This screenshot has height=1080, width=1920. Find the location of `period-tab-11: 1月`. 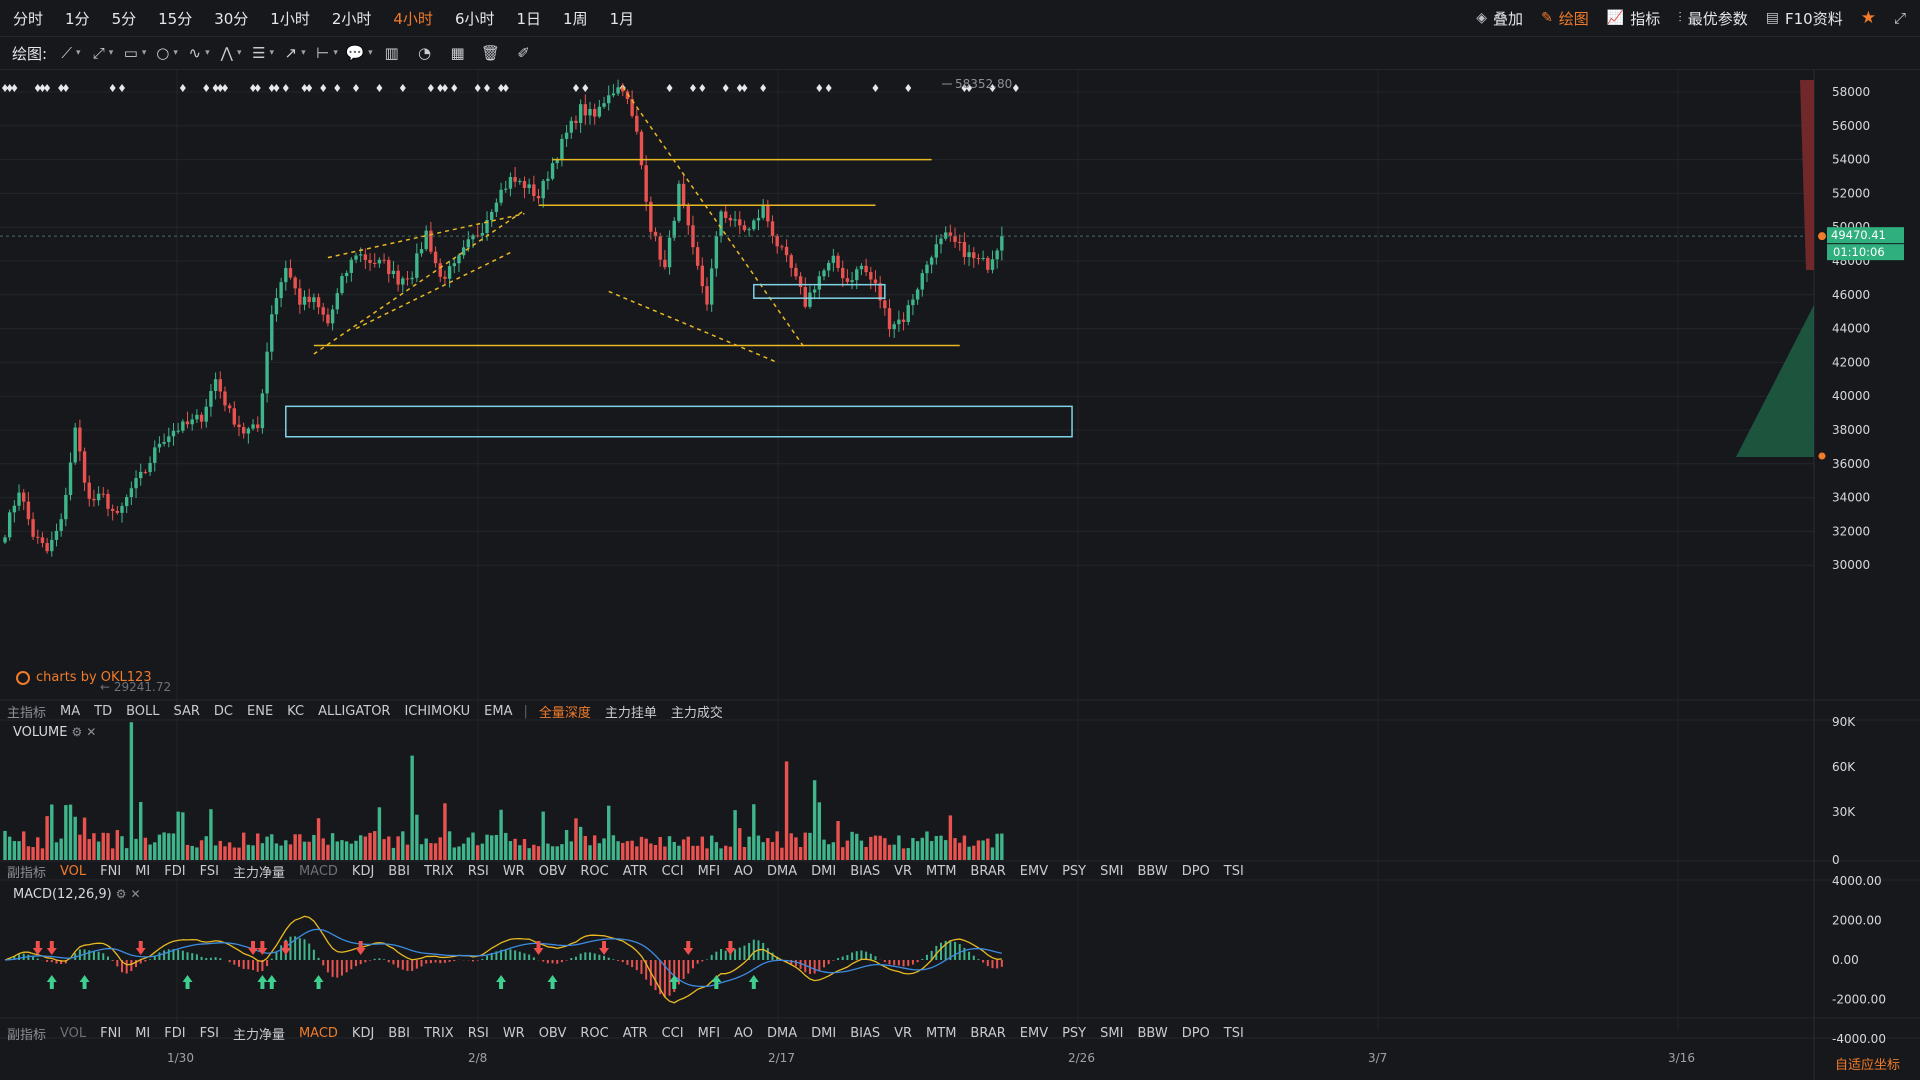

period-tab-11: 1月 is located at coordinates (622, 18).